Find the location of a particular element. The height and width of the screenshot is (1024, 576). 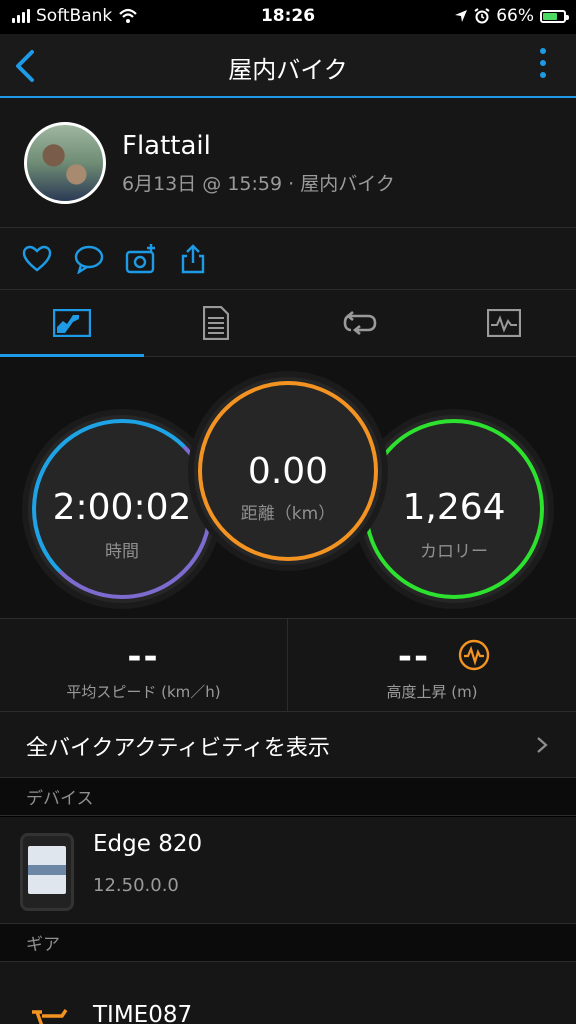

laps-loop-icon is located at coordinates (360, 323).